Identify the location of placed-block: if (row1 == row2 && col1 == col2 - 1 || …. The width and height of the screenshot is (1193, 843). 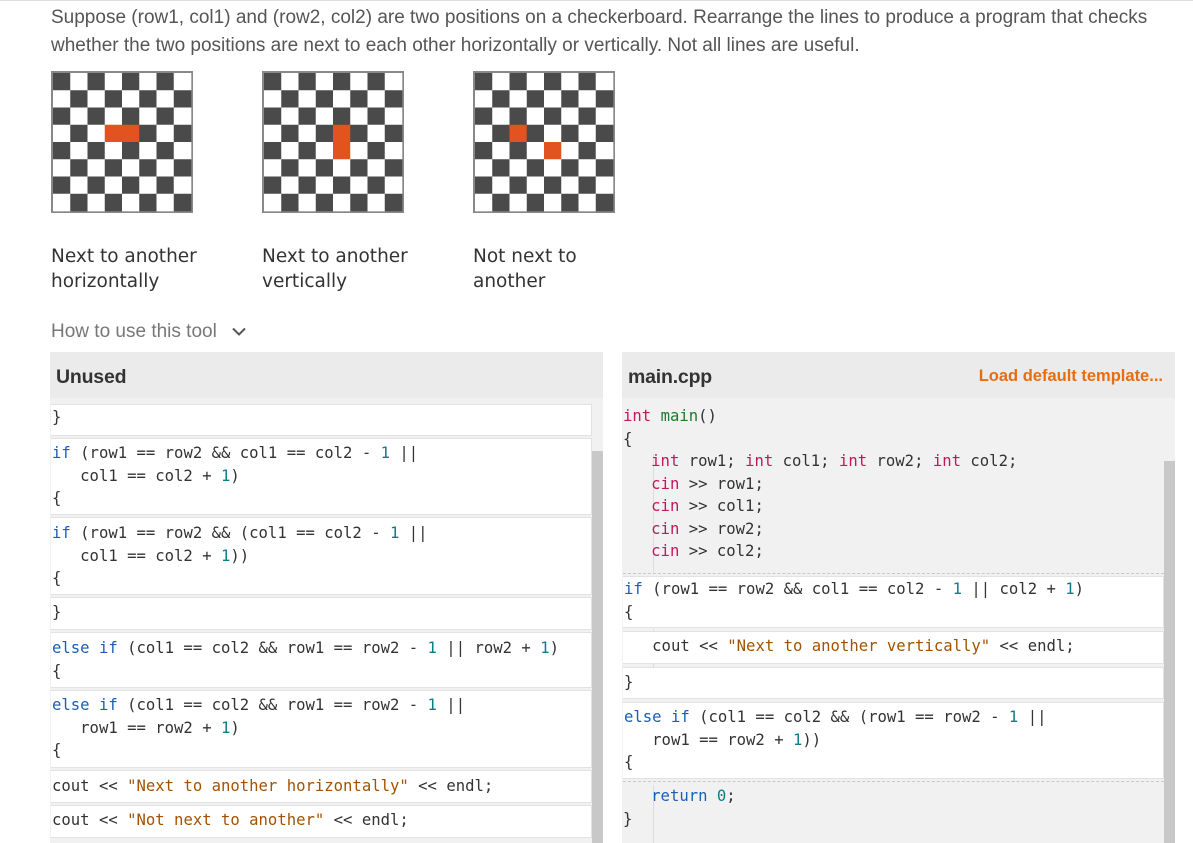
(893, 602).